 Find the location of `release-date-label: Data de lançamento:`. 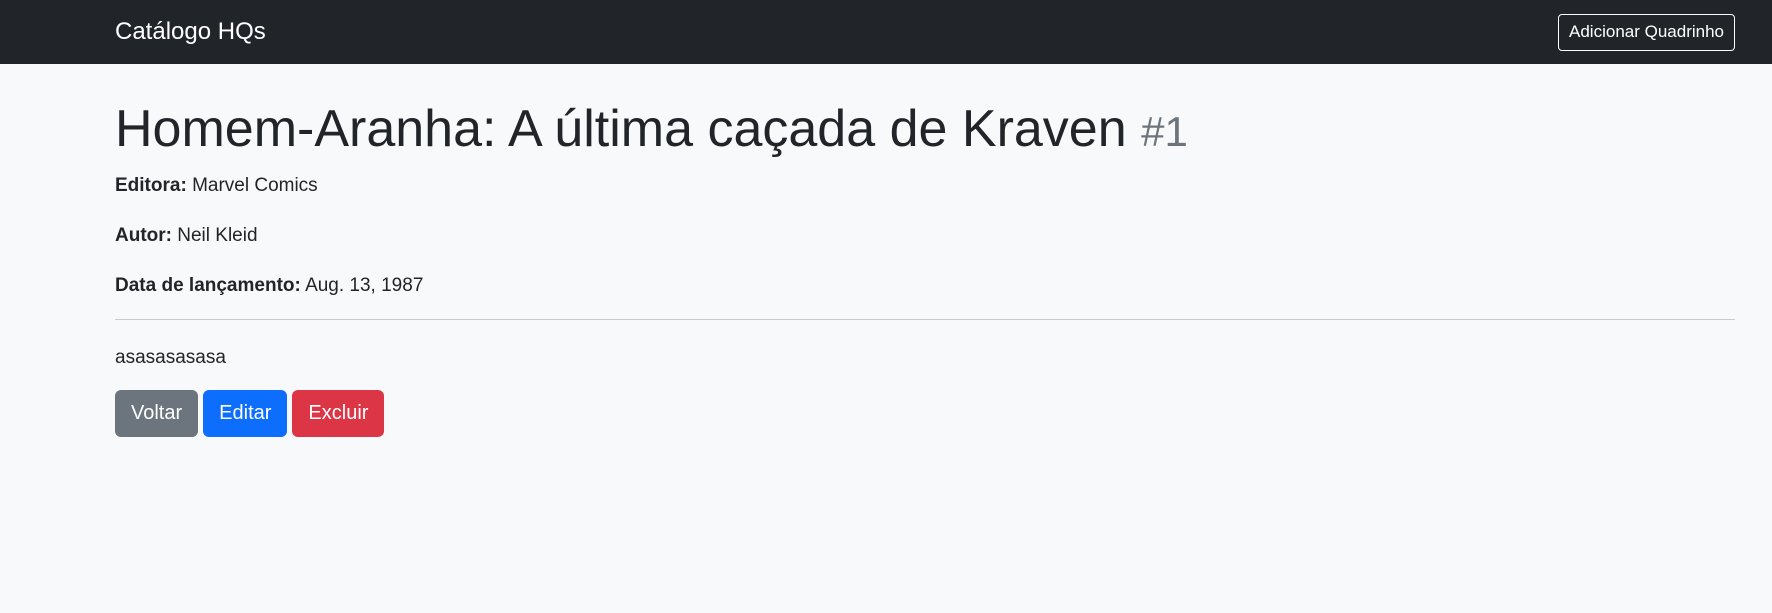

release-date-label: Data de lançamento: is located at coordinates (208, 286).